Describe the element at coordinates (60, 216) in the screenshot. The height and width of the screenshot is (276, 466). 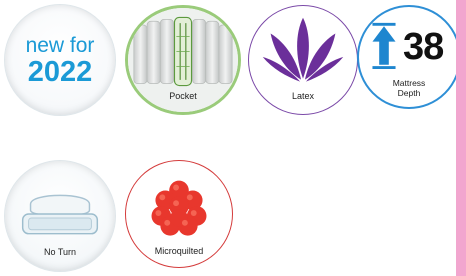
I see `no-turn-badge: No Turn` at that location.